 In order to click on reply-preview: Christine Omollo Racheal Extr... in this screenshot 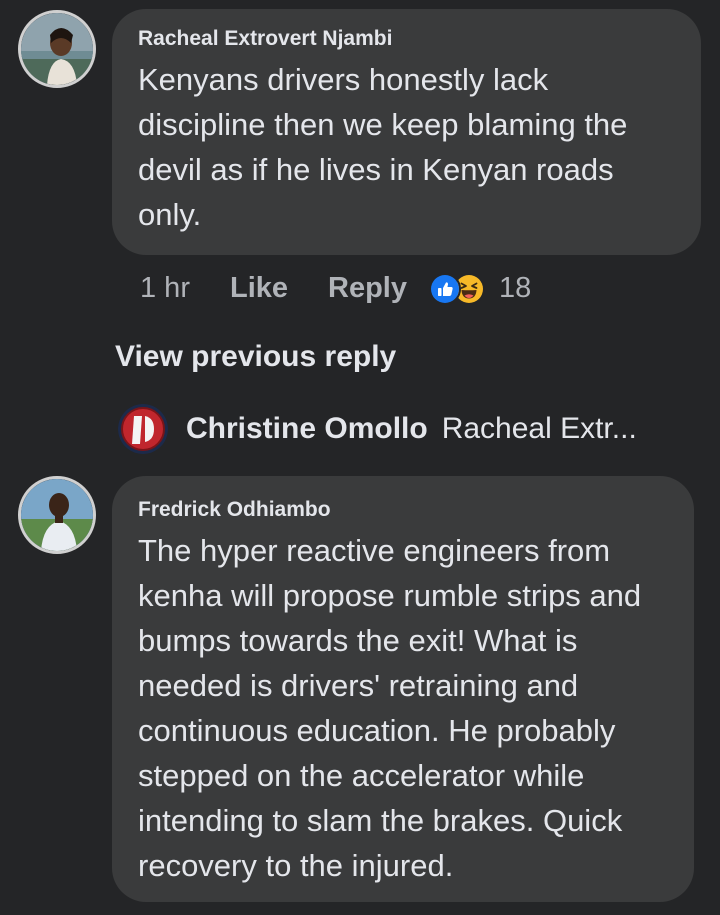, I will do `click(377, 429)`.